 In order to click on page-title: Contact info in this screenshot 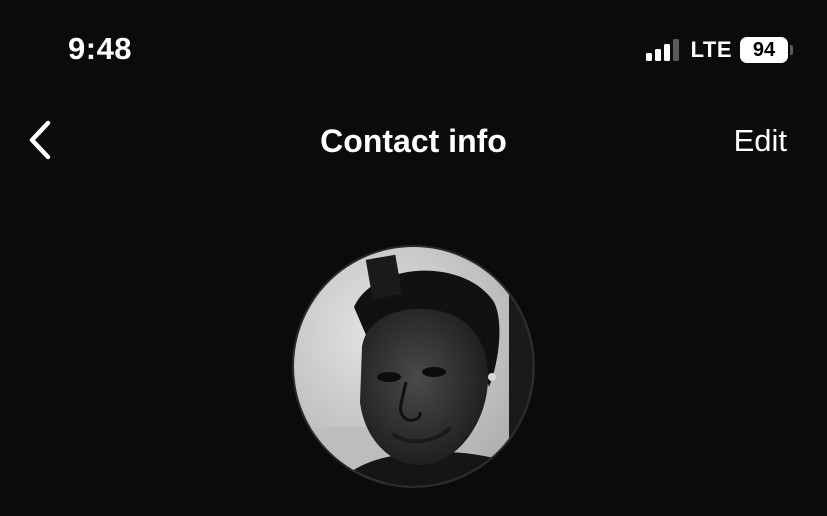, I will do `click(413, 141)`.